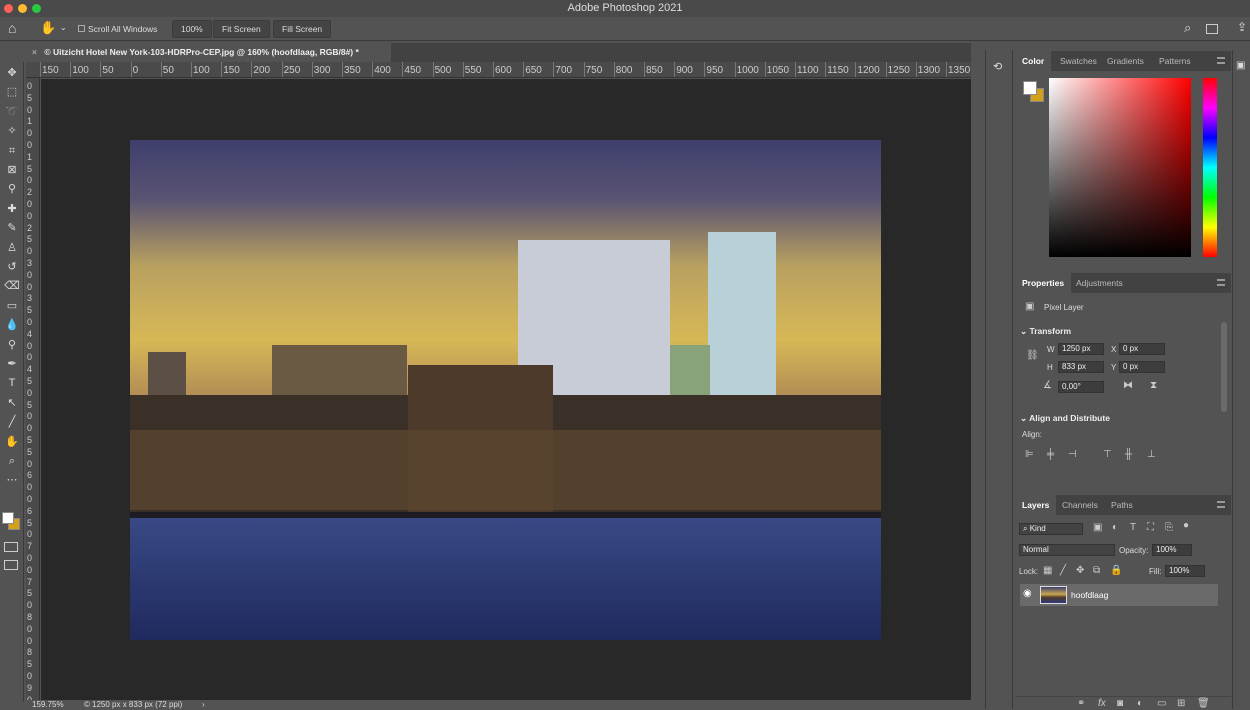  Describe the element at coordinates (12, 73) in the screenshot. I see `move-tool-icon: ✥` at that location.